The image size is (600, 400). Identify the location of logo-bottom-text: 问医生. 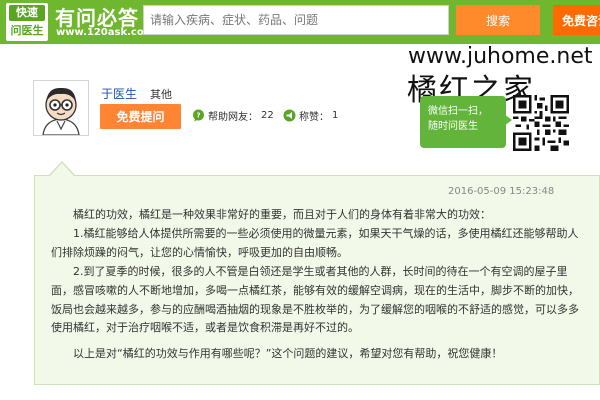
(27, 30).